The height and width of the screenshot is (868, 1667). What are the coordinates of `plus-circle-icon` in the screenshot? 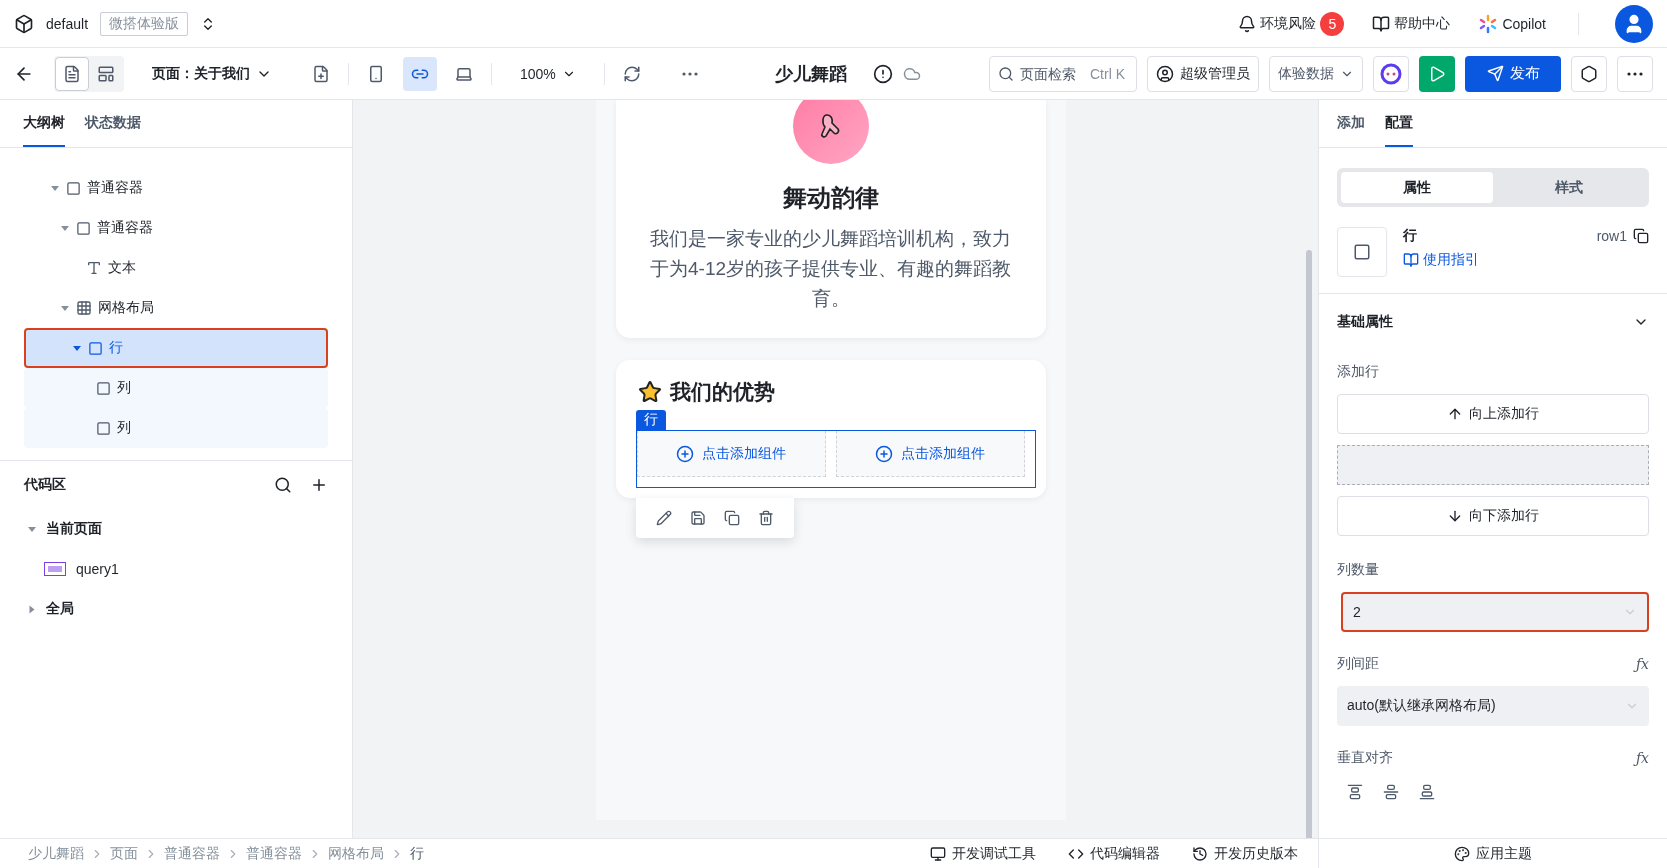 It's located at (685, 453).